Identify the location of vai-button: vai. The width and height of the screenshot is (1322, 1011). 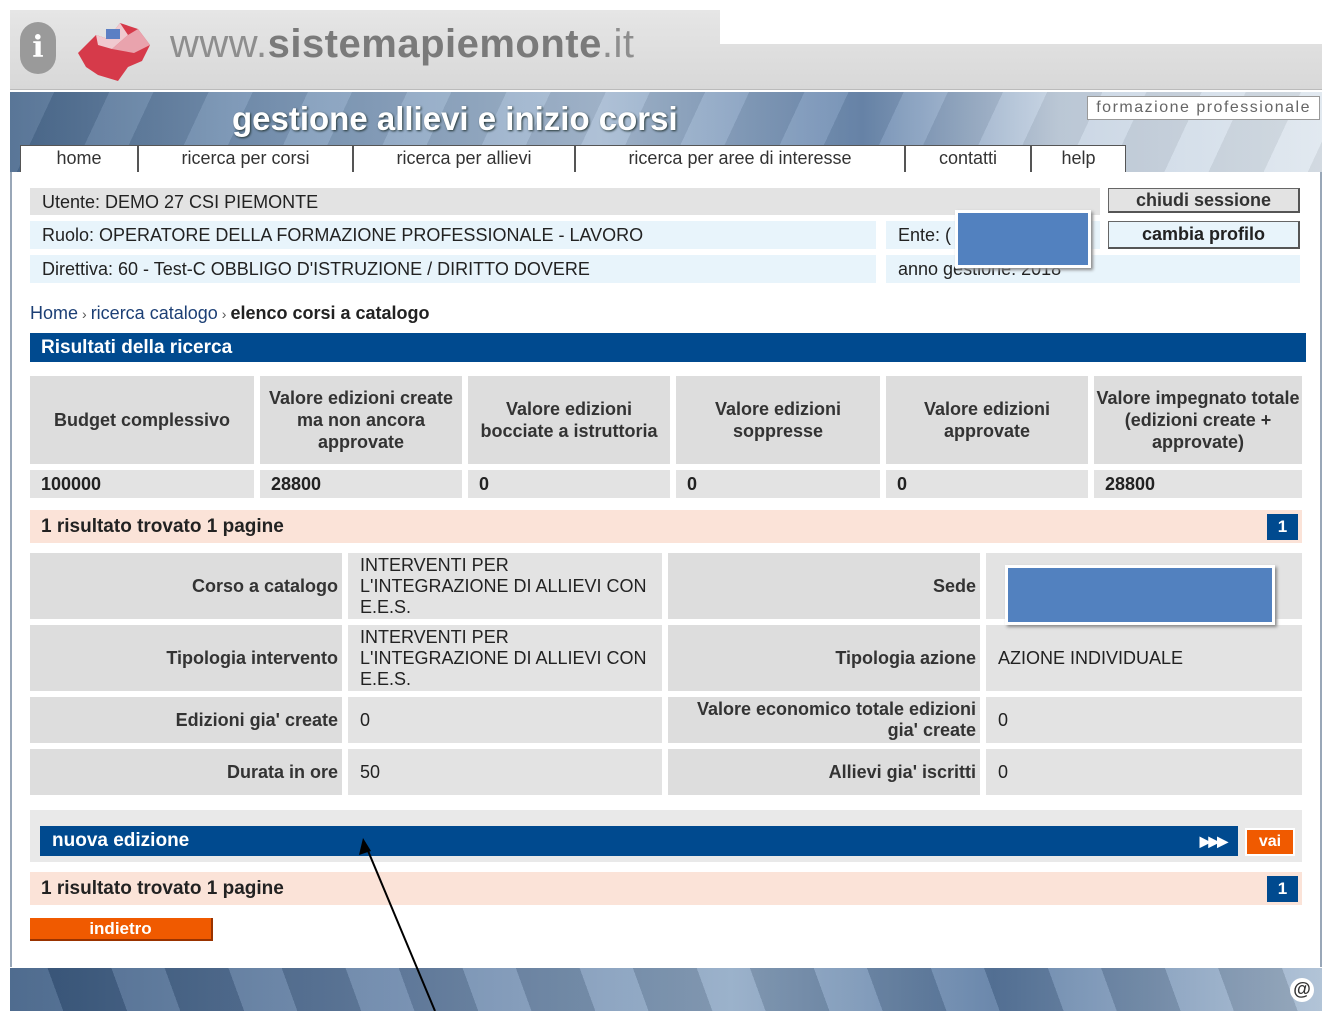
(1270, 842).